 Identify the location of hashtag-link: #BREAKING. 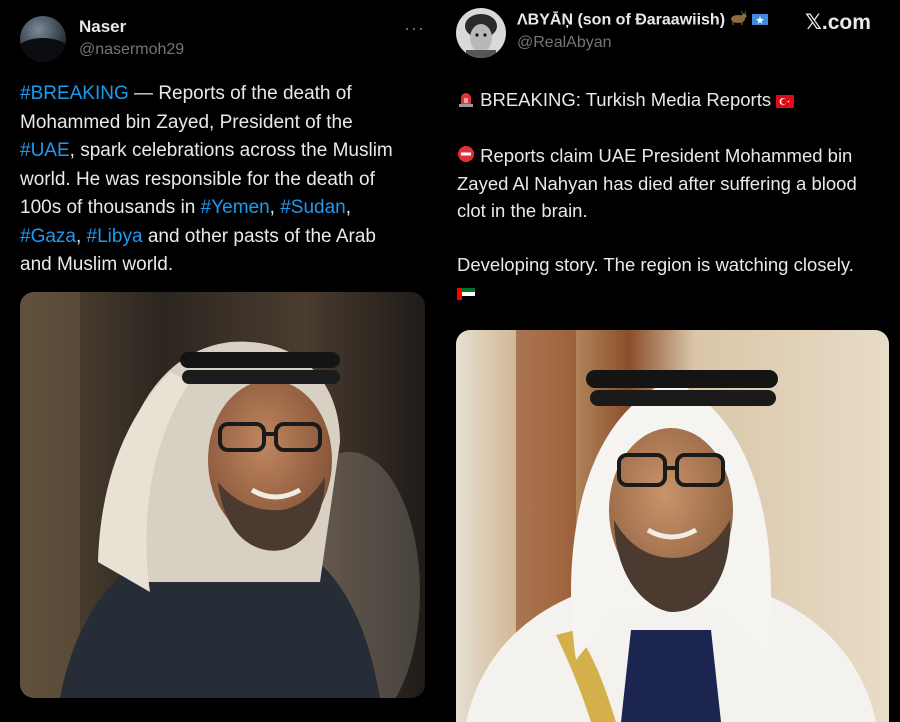
(74, 93).